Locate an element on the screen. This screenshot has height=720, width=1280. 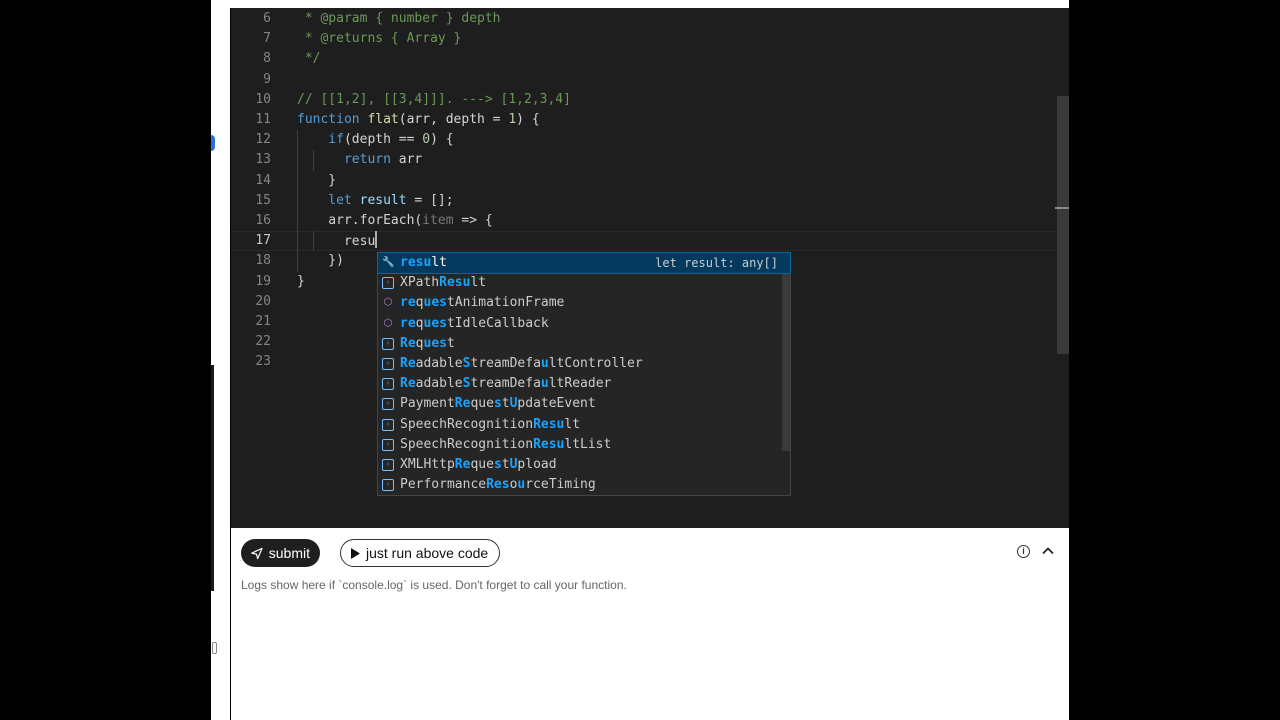
code-token: } is located at coordinates (301, 281).